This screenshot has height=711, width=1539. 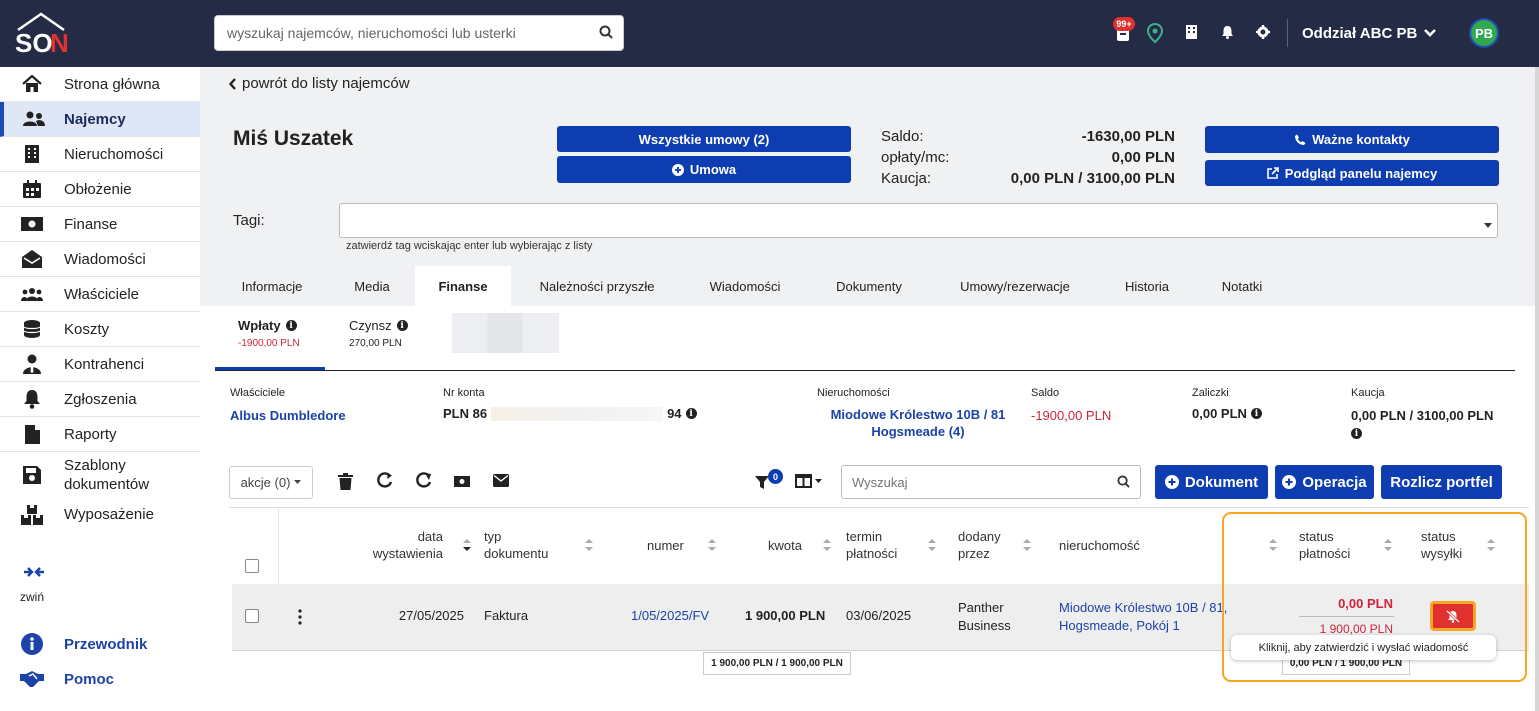 I want to click on subtab-payments: Wpłaty i -1900,00 PLN, so click(x=270, y=338).